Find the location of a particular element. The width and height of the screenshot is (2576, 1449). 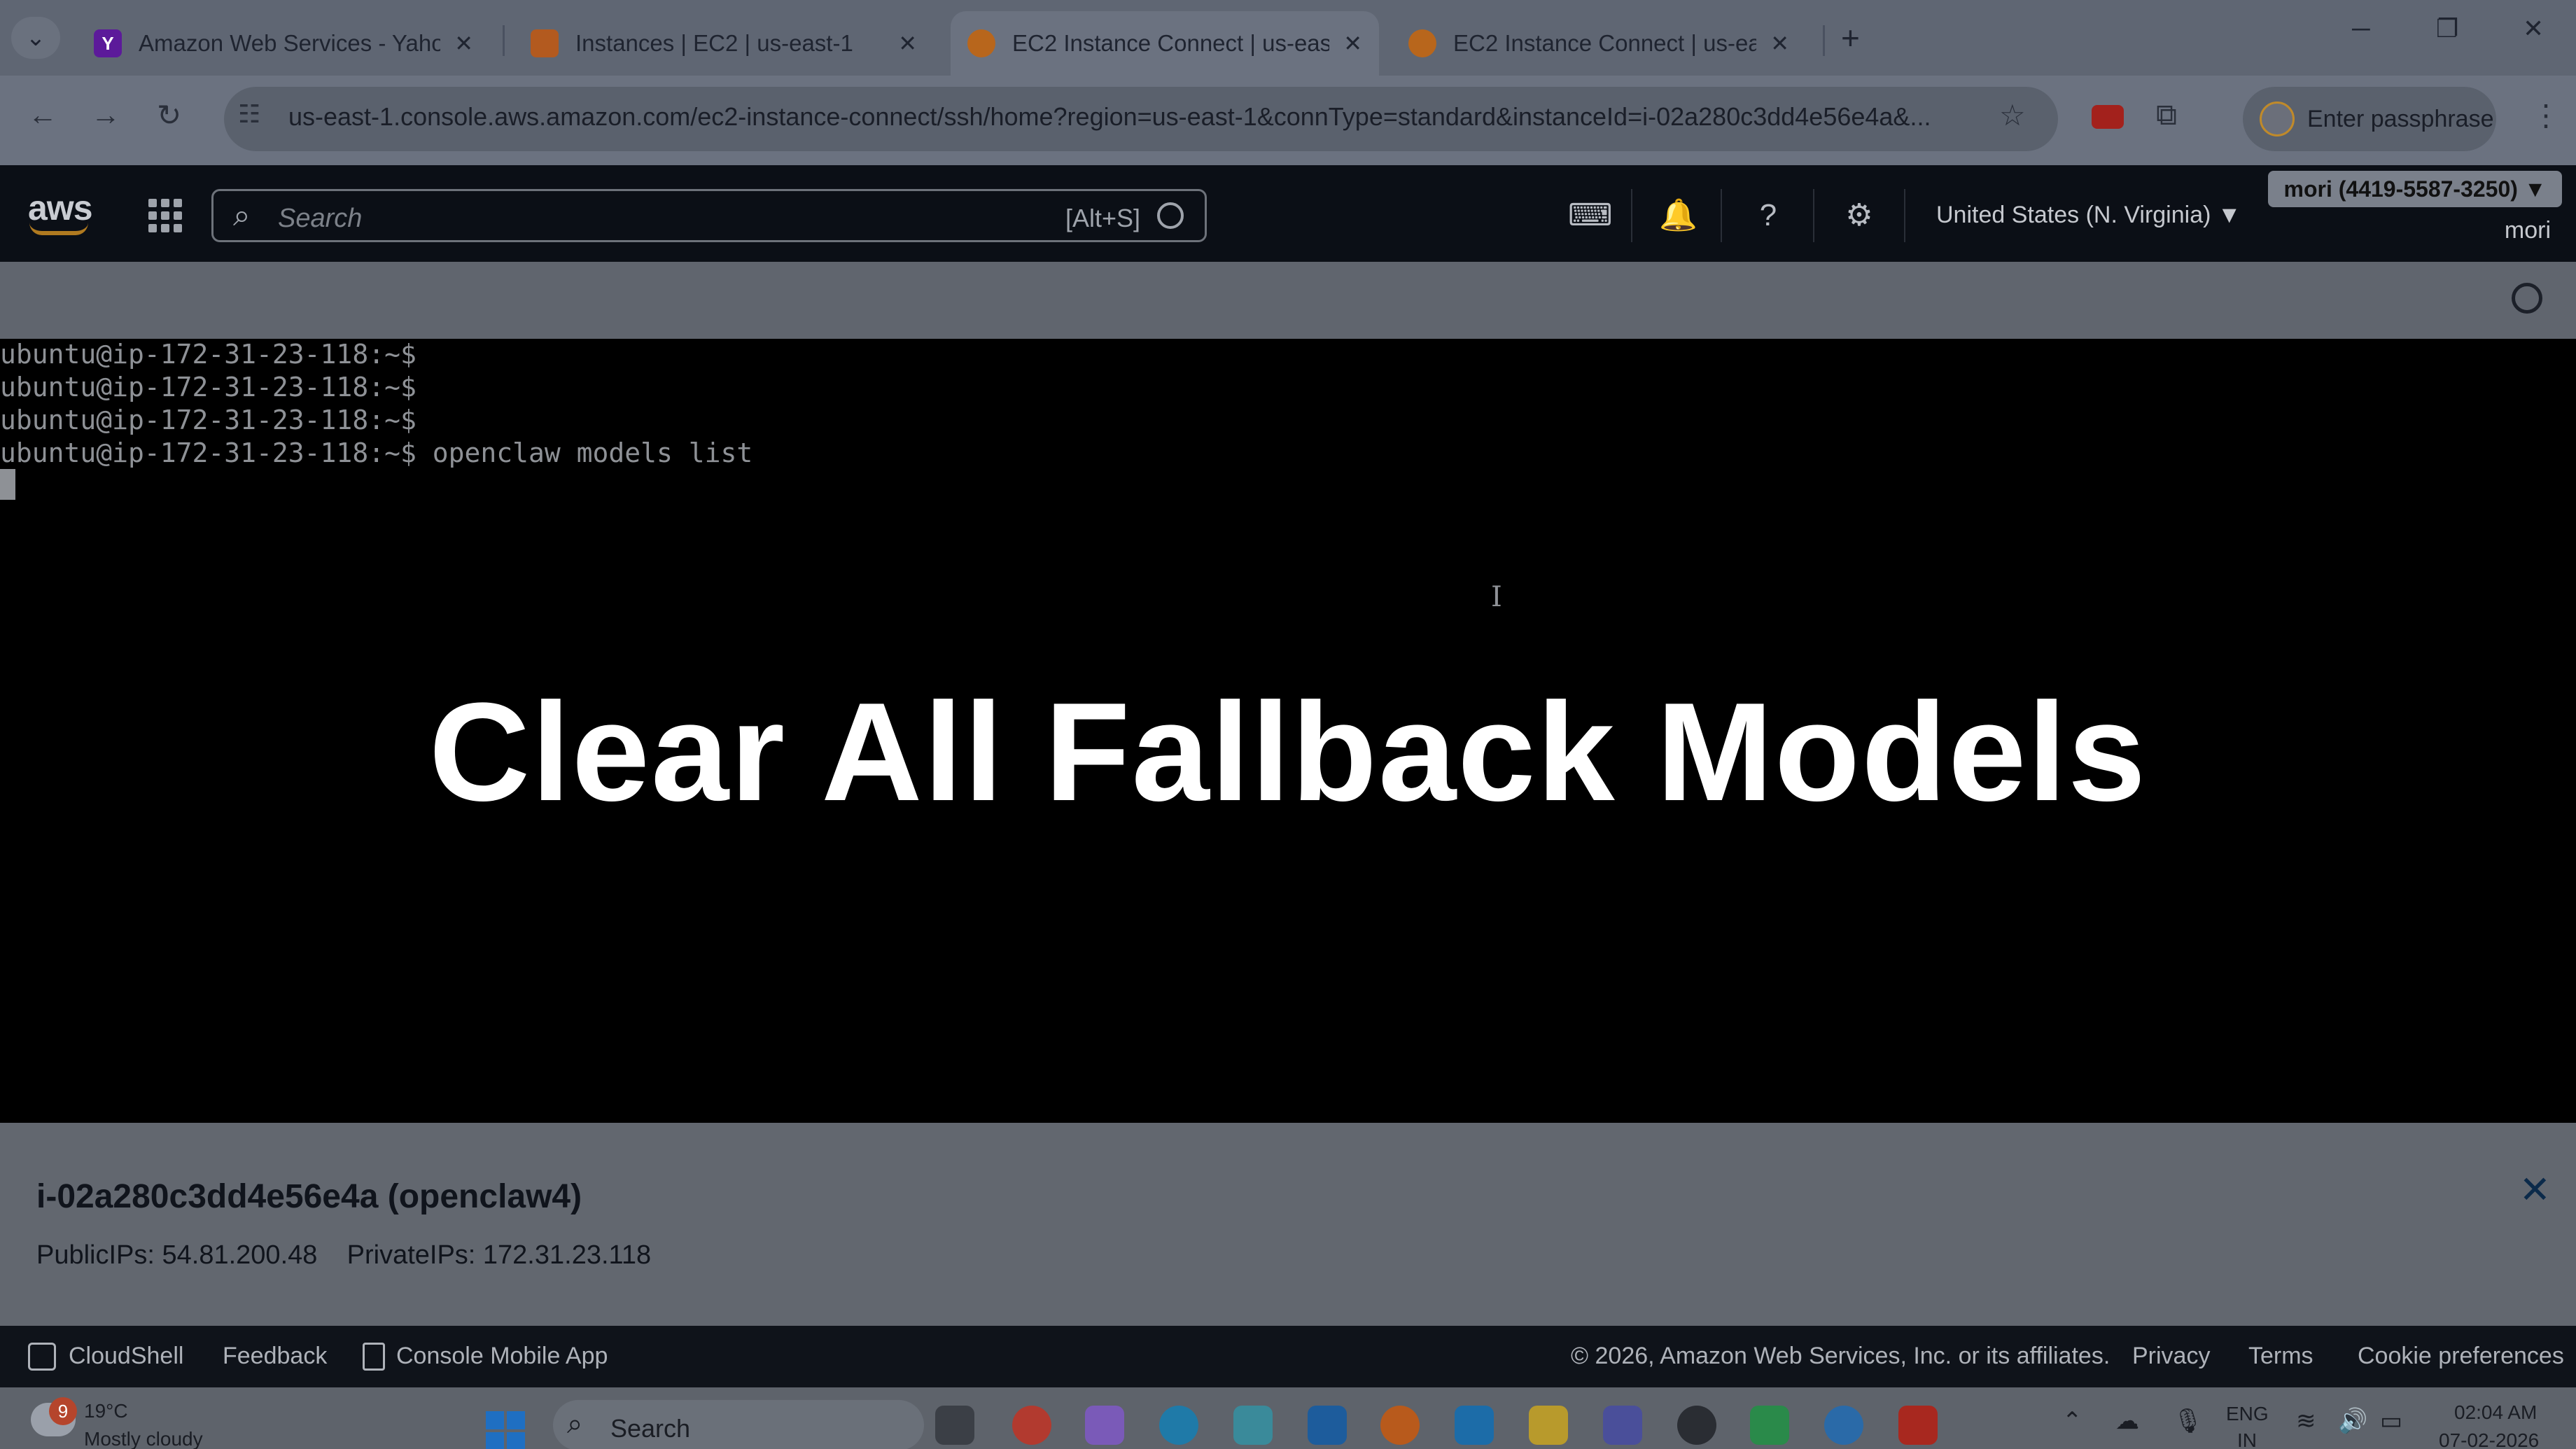

close-window-icon: ✕ is located at coordinates (2533, 28).